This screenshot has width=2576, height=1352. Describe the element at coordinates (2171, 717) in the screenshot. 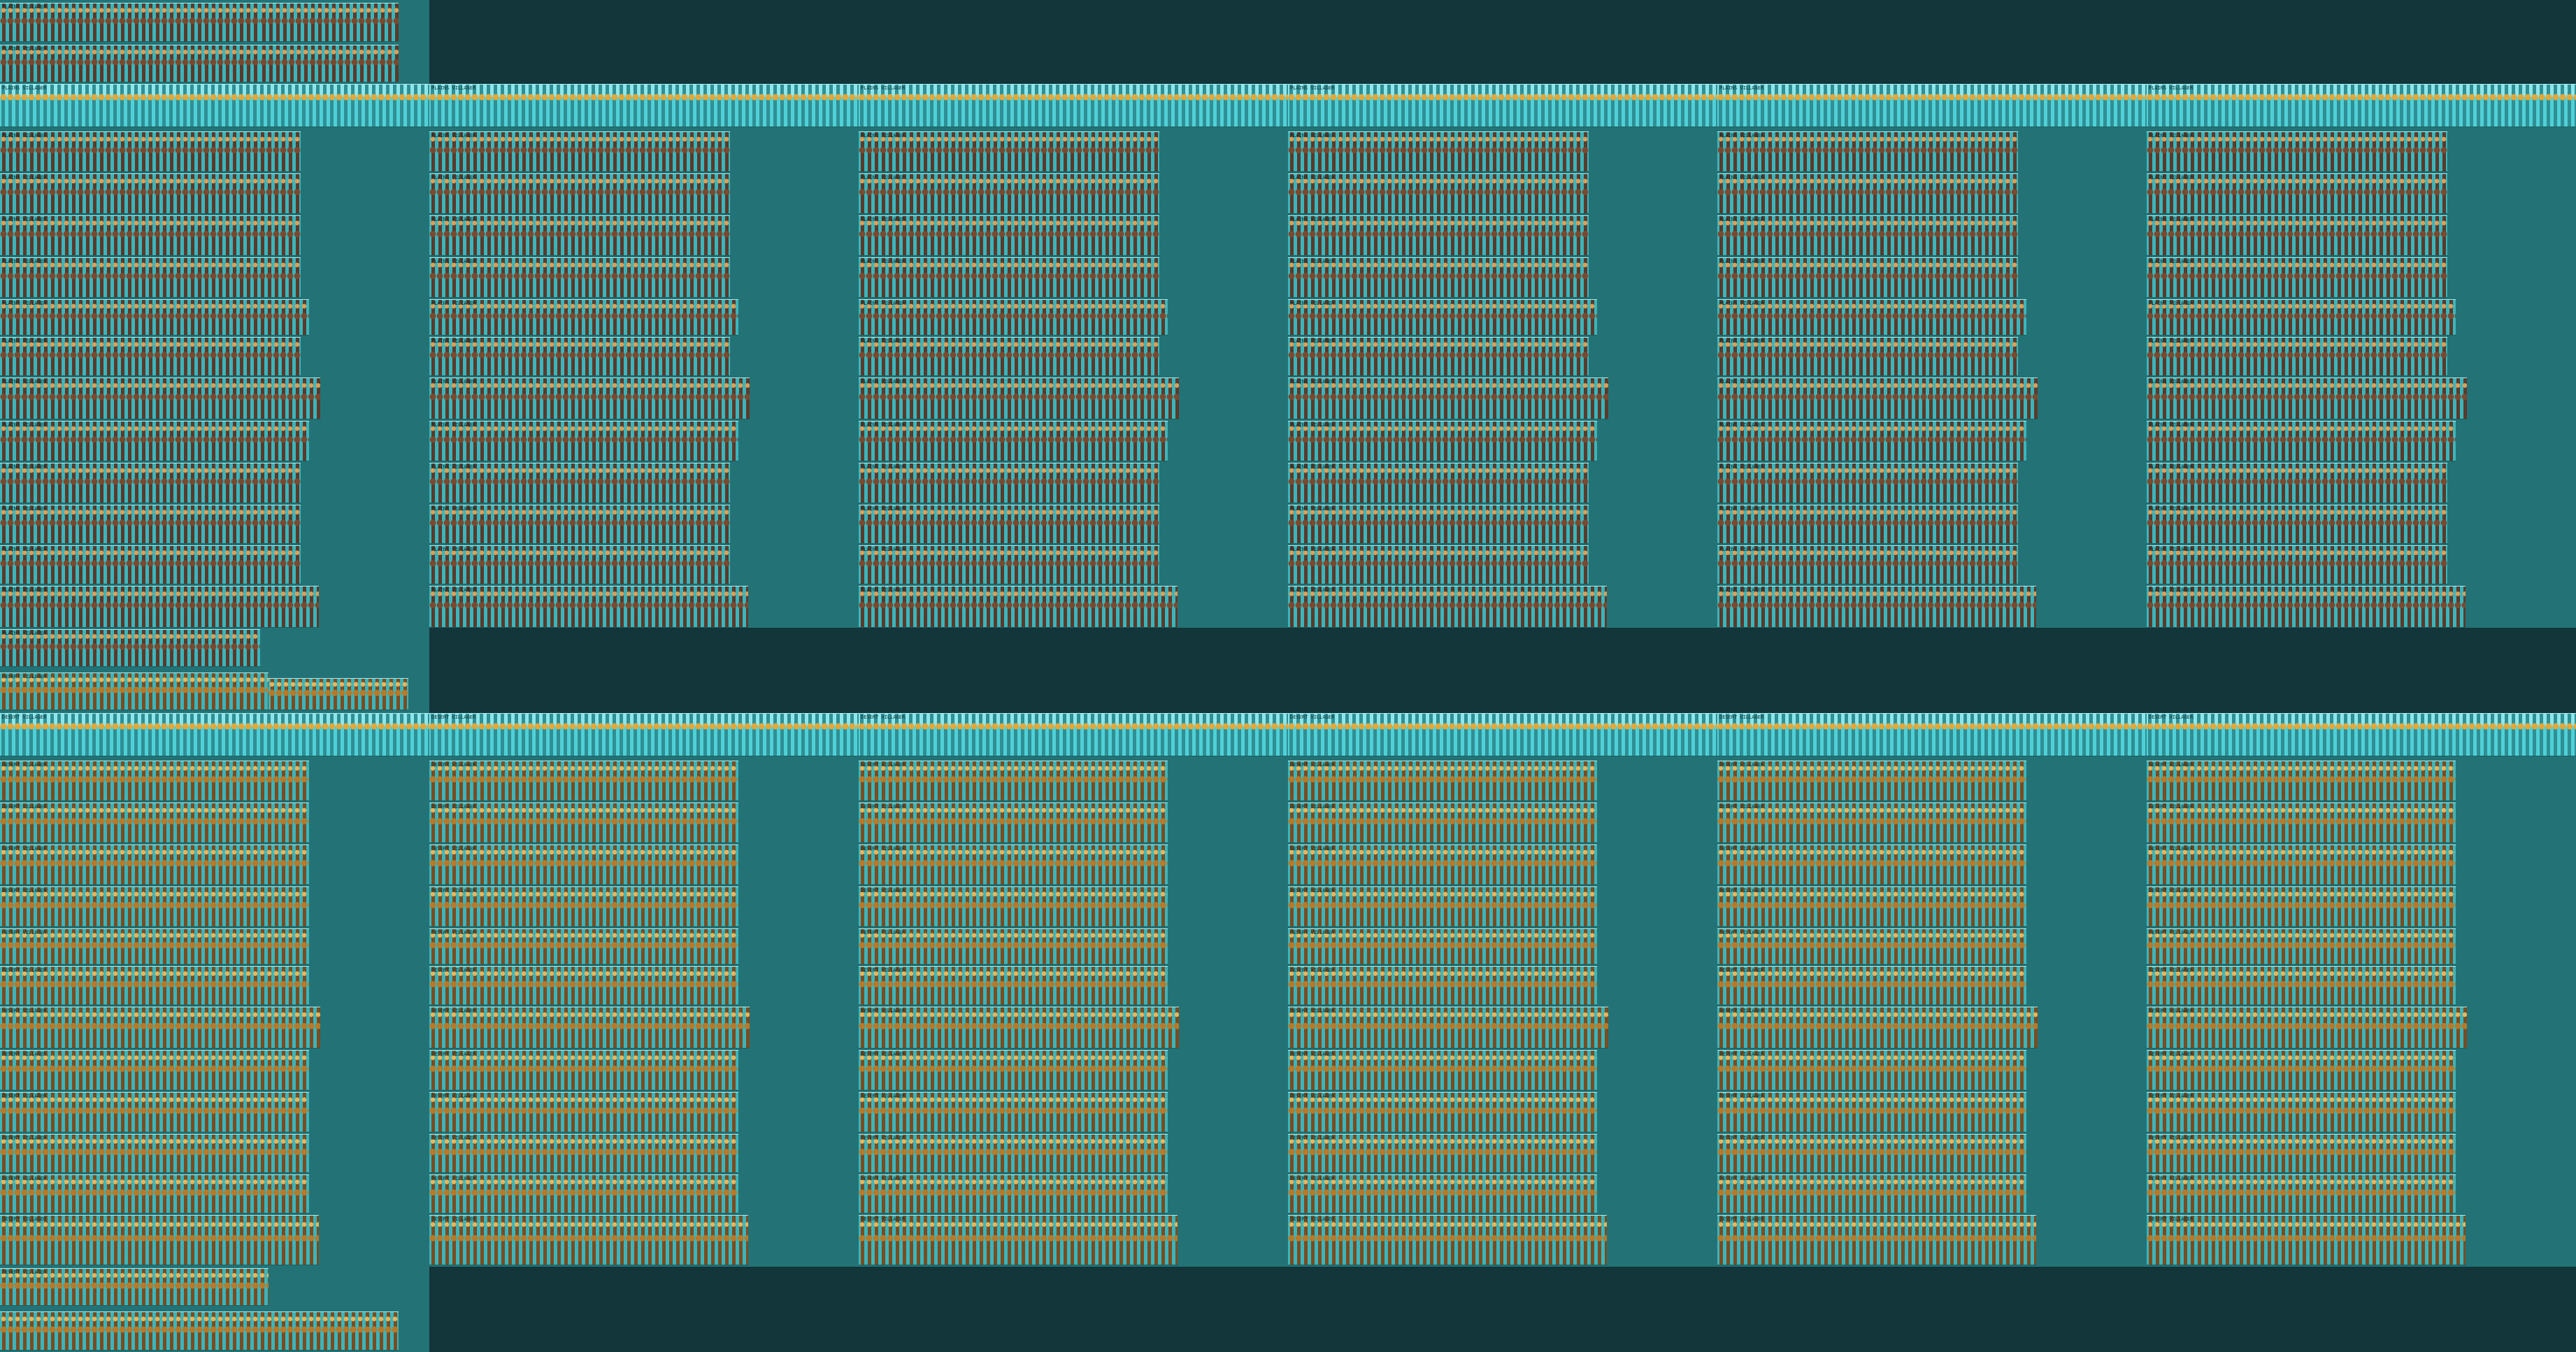

I see `column-header: DESERT VILLAGER` at that location.